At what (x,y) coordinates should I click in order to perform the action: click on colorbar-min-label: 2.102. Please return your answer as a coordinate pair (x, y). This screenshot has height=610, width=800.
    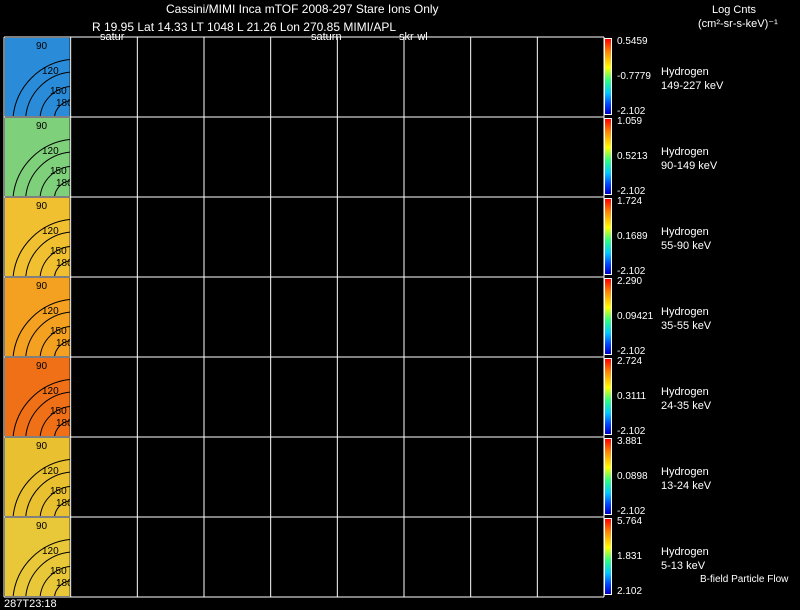
    Looking at the image, I should click on (630, 591).